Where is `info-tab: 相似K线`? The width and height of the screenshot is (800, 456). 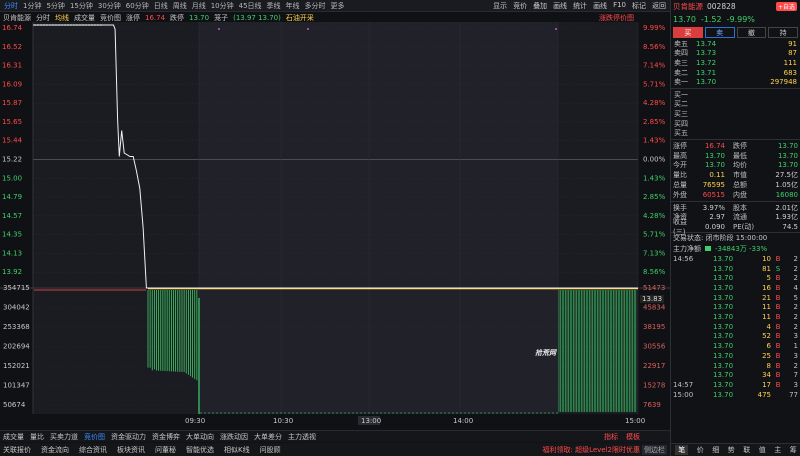 info-tab: 相似K线 is located at coordinates (237, 450).